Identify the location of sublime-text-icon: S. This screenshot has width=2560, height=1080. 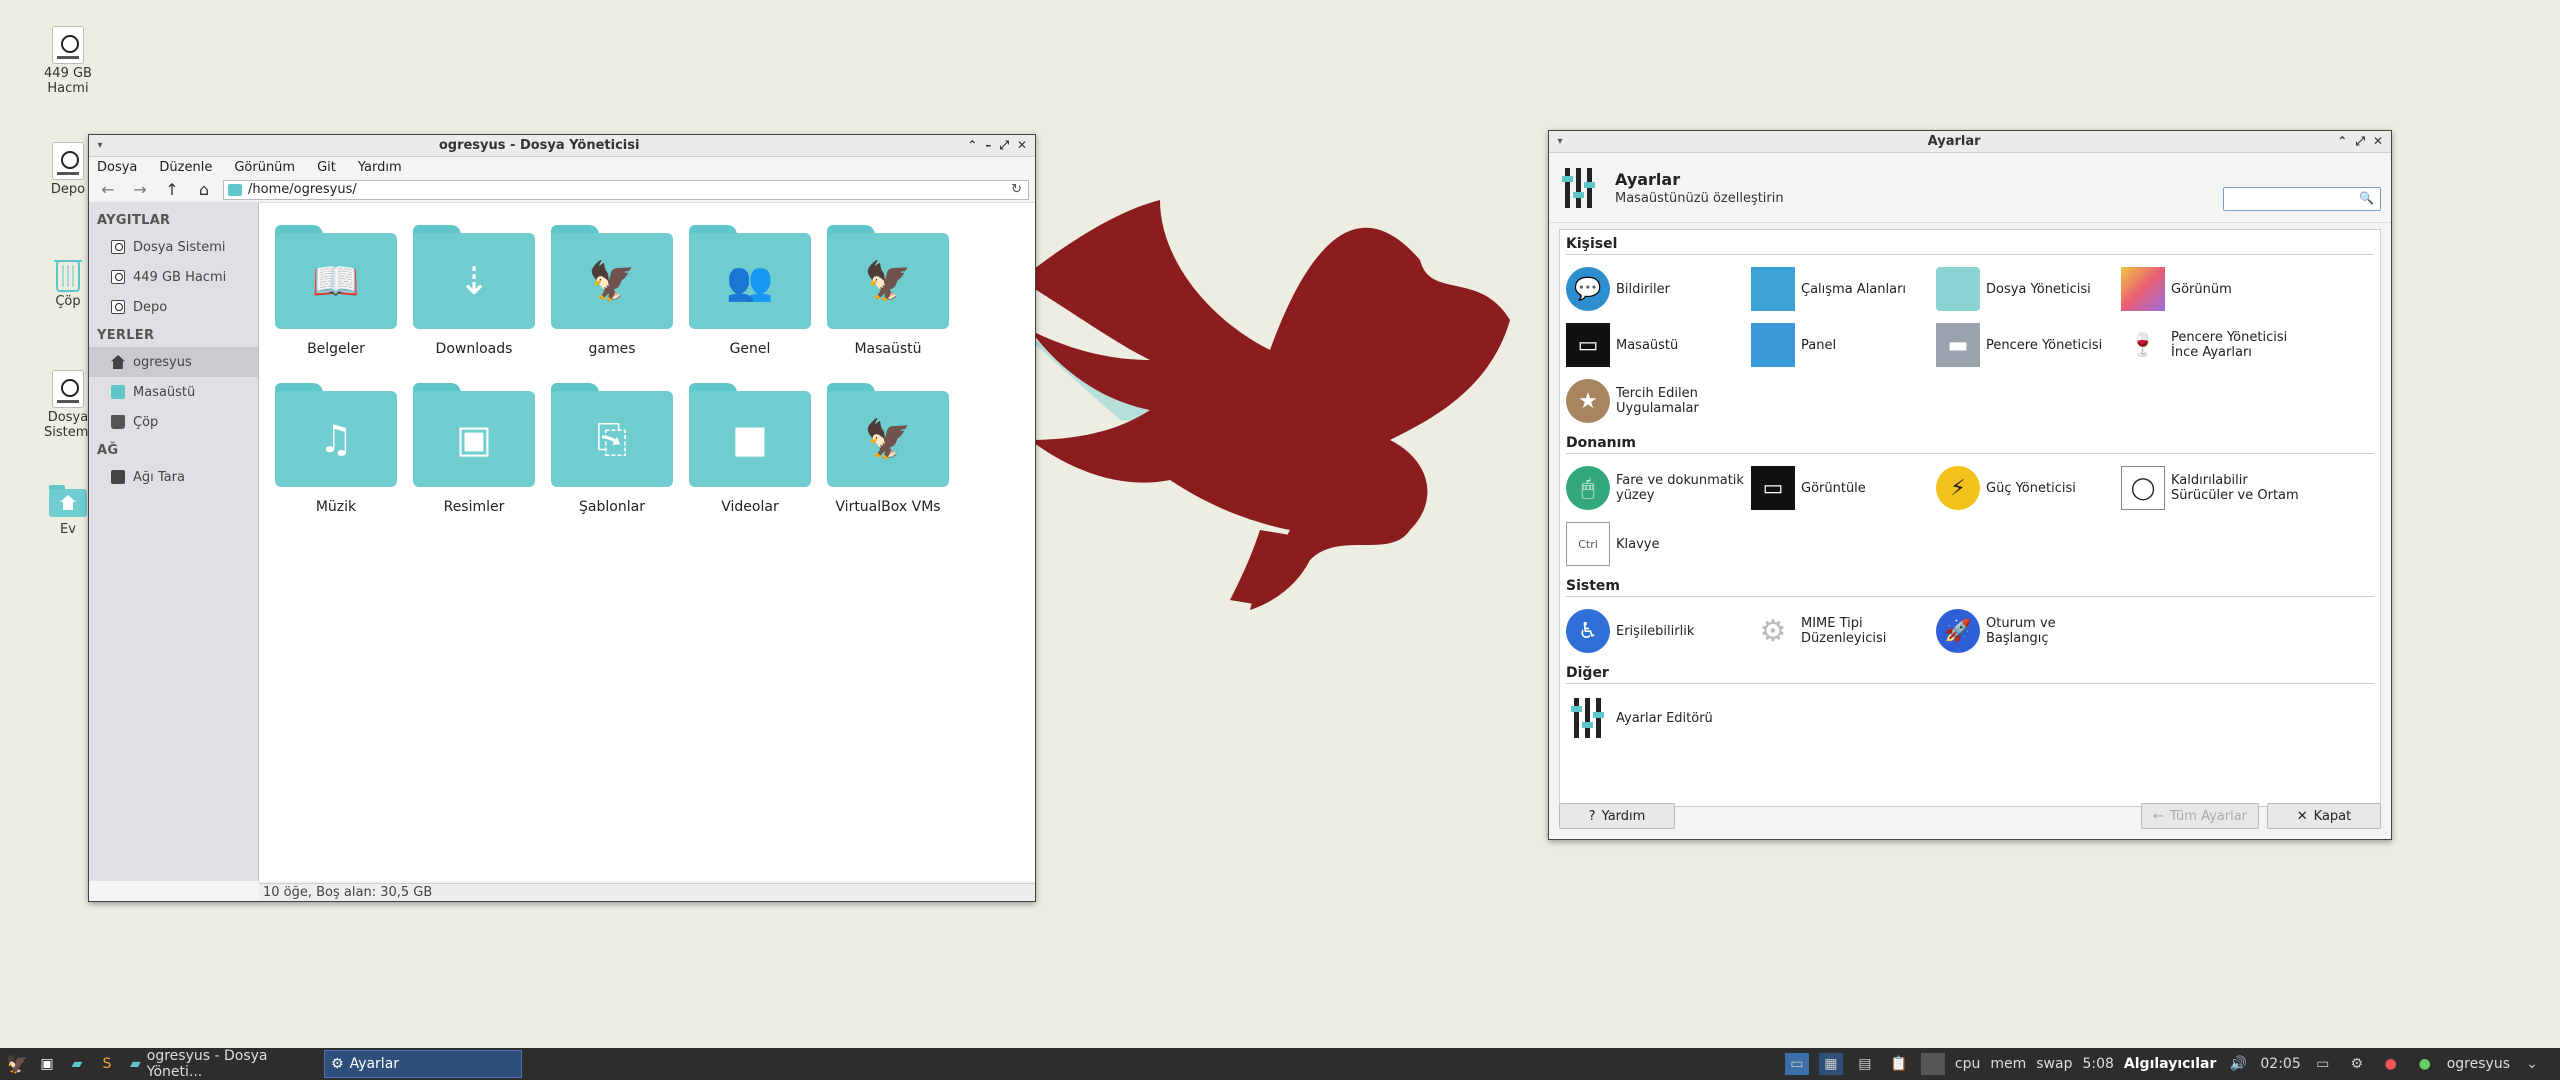
(107, 1064).